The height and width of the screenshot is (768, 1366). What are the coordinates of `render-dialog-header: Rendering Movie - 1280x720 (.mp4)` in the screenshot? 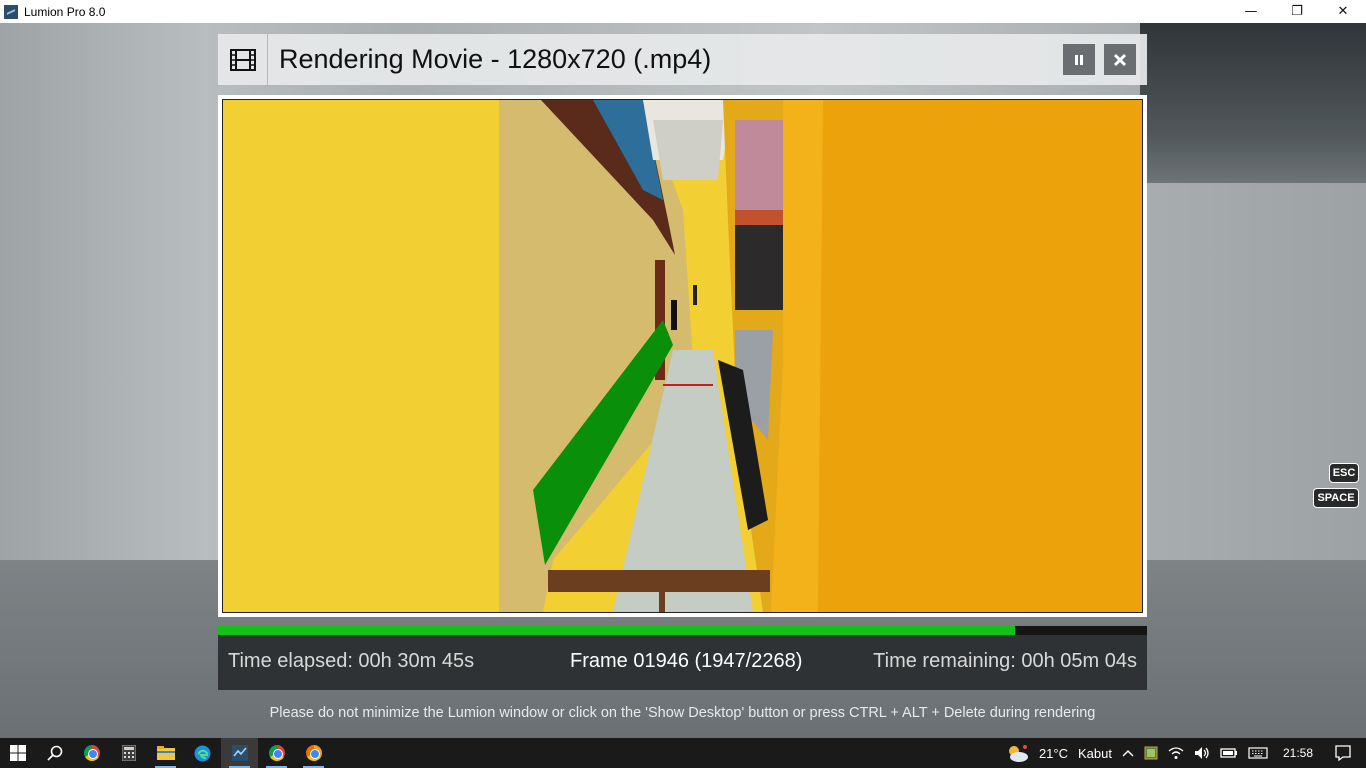 It's located at (682, 59).